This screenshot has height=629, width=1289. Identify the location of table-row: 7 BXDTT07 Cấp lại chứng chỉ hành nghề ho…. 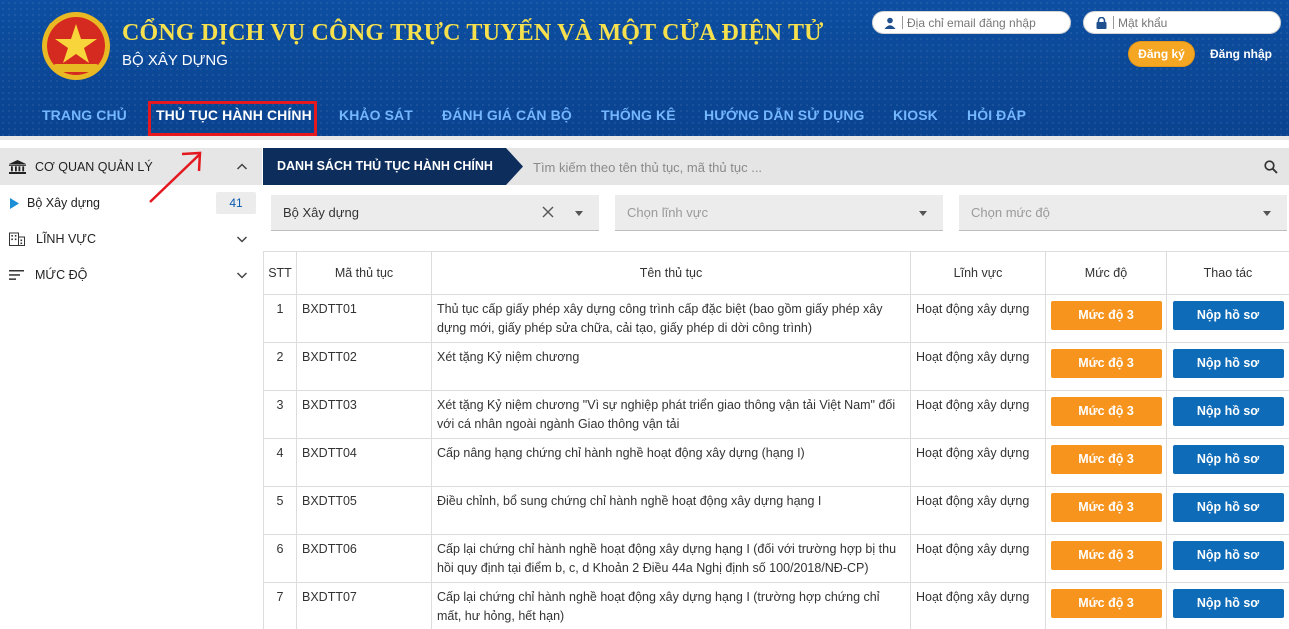
(776, 605).